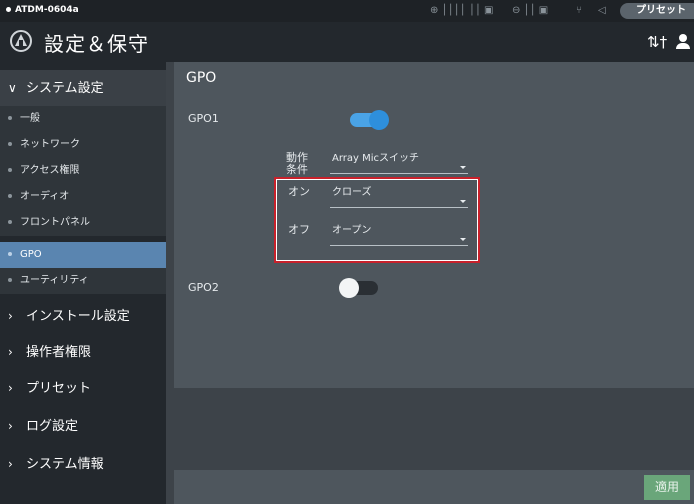 This screenshot has width=694, height=504. I want to click on condition-label: 動作条件, so click(297, 163).